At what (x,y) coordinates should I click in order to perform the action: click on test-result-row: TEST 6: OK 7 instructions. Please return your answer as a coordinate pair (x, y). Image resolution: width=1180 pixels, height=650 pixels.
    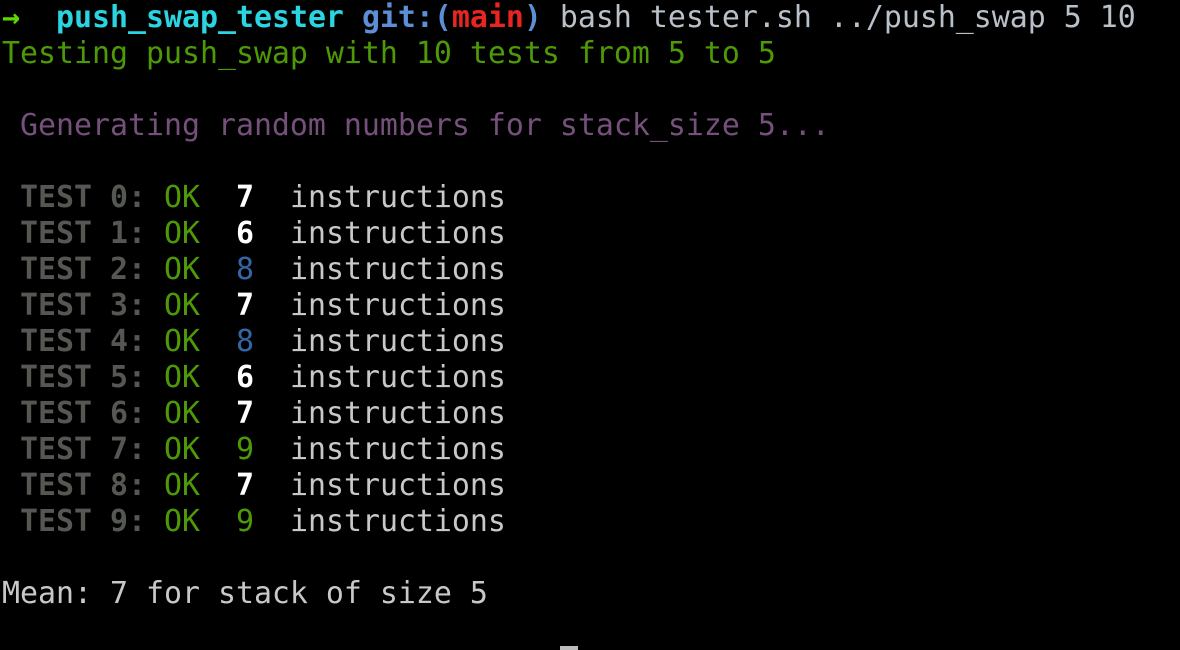
    Looking at the image, I should click on (591, 414).